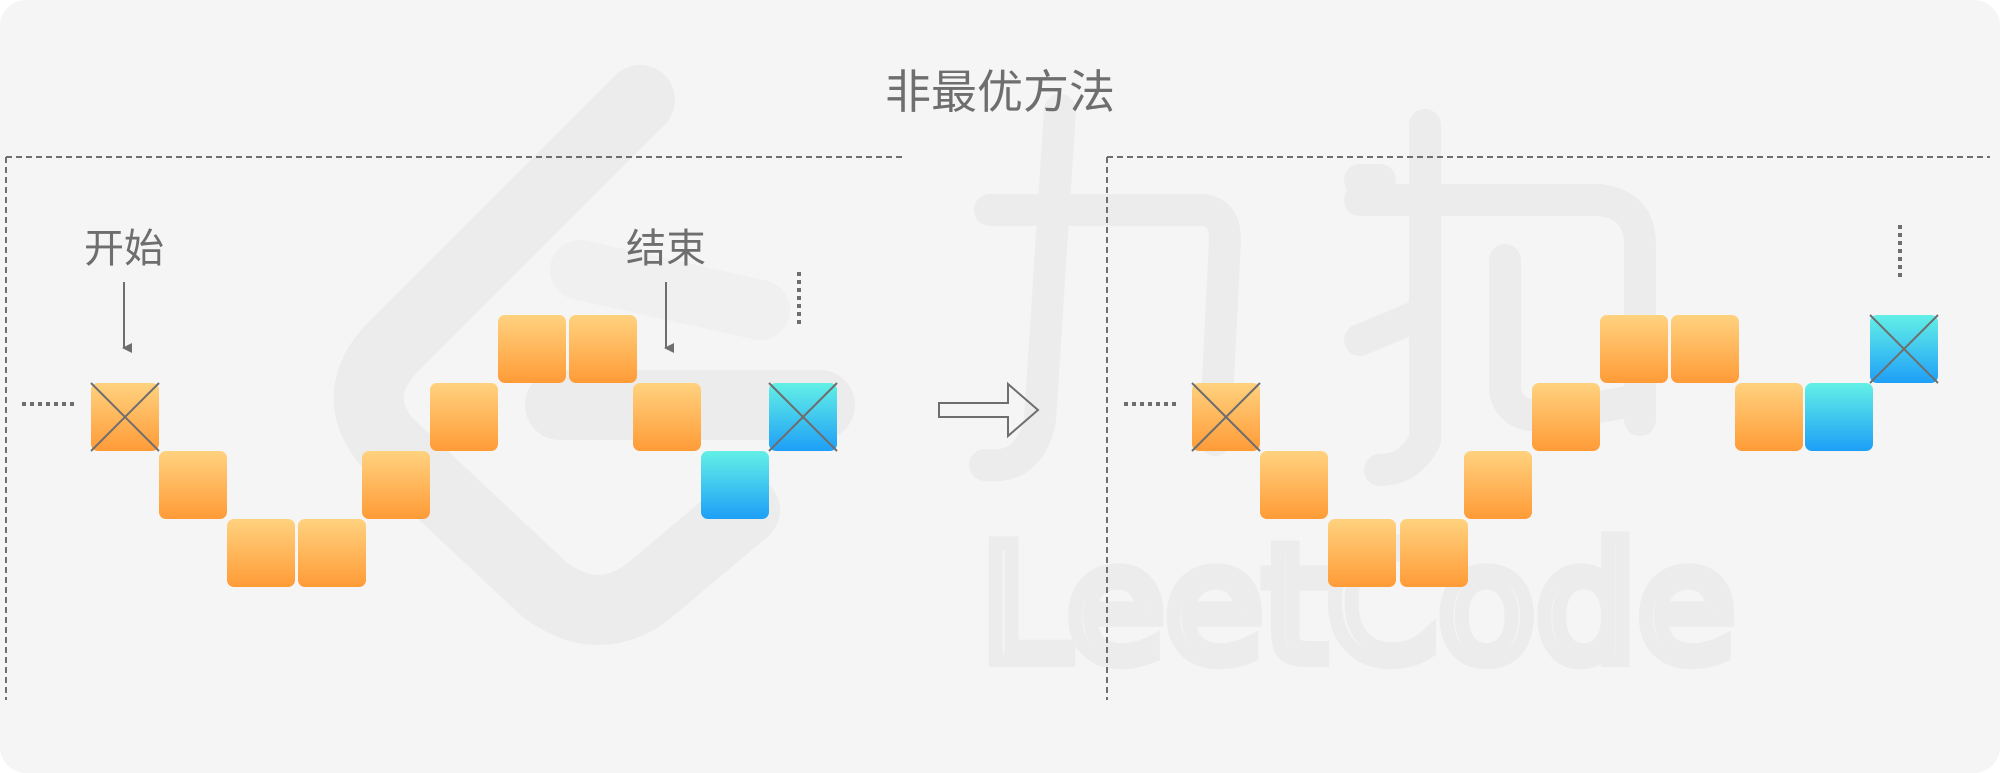  What do you see at coordinates (735, 485) in the screenshot?
I see `left-block-blue` at bounding box center [735, 485].